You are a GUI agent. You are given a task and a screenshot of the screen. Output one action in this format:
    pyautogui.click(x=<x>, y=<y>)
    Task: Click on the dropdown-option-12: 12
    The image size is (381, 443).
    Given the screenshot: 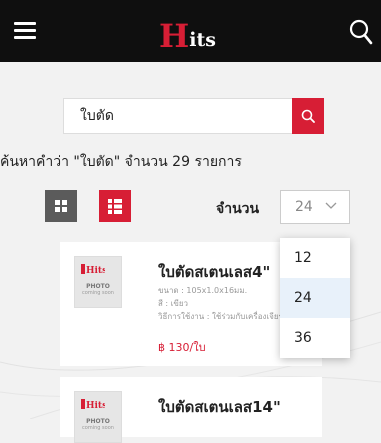 What is the action you would take?
    pyautogui.click(x=315, y=258)
    